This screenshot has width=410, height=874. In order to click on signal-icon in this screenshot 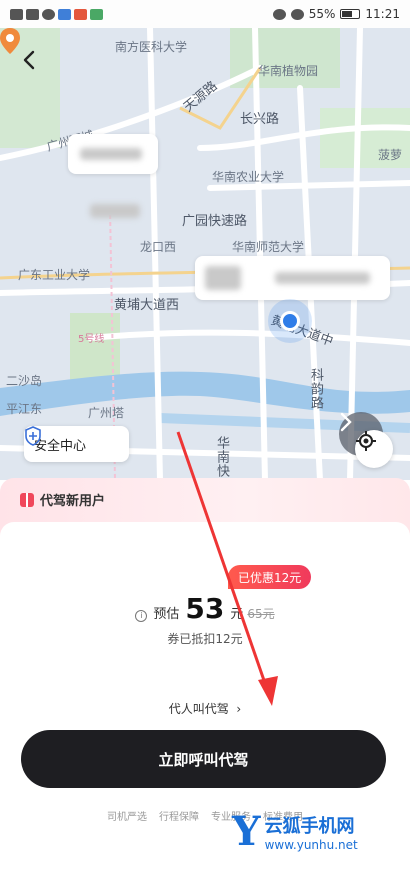, I will do `click(16, 14)`.